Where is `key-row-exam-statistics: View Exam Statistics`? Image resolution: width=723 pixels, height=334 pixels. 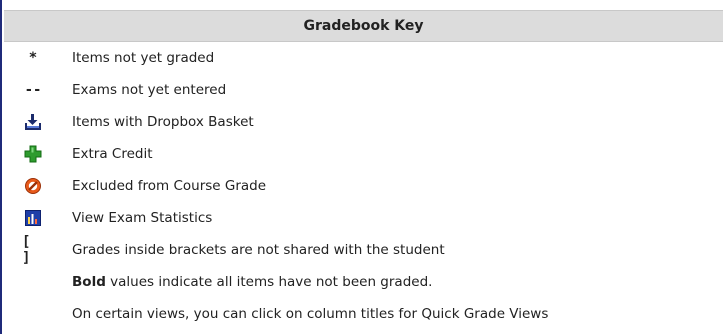 key-row-exam-statistics: View Exam Statistics is located at coordinates (363, 218).